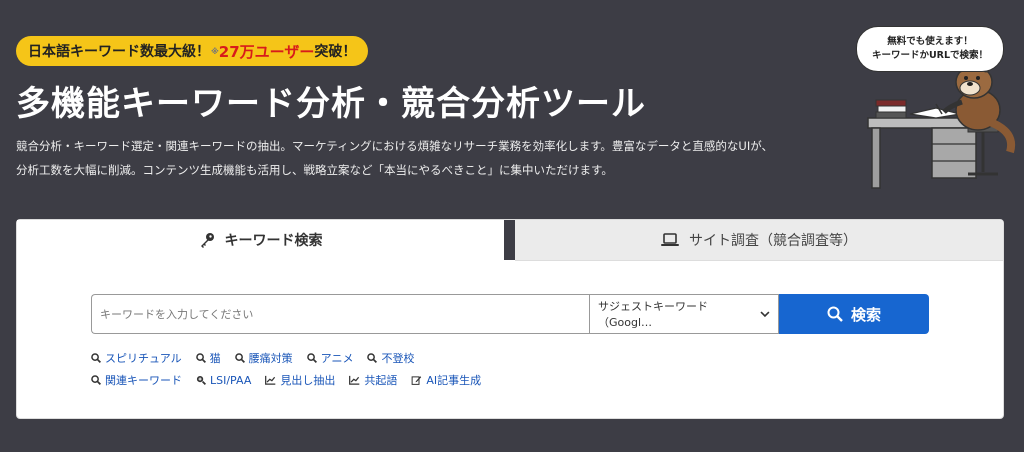  I want to click on suggestion-label: スピリチュアル, so click(143, 358).